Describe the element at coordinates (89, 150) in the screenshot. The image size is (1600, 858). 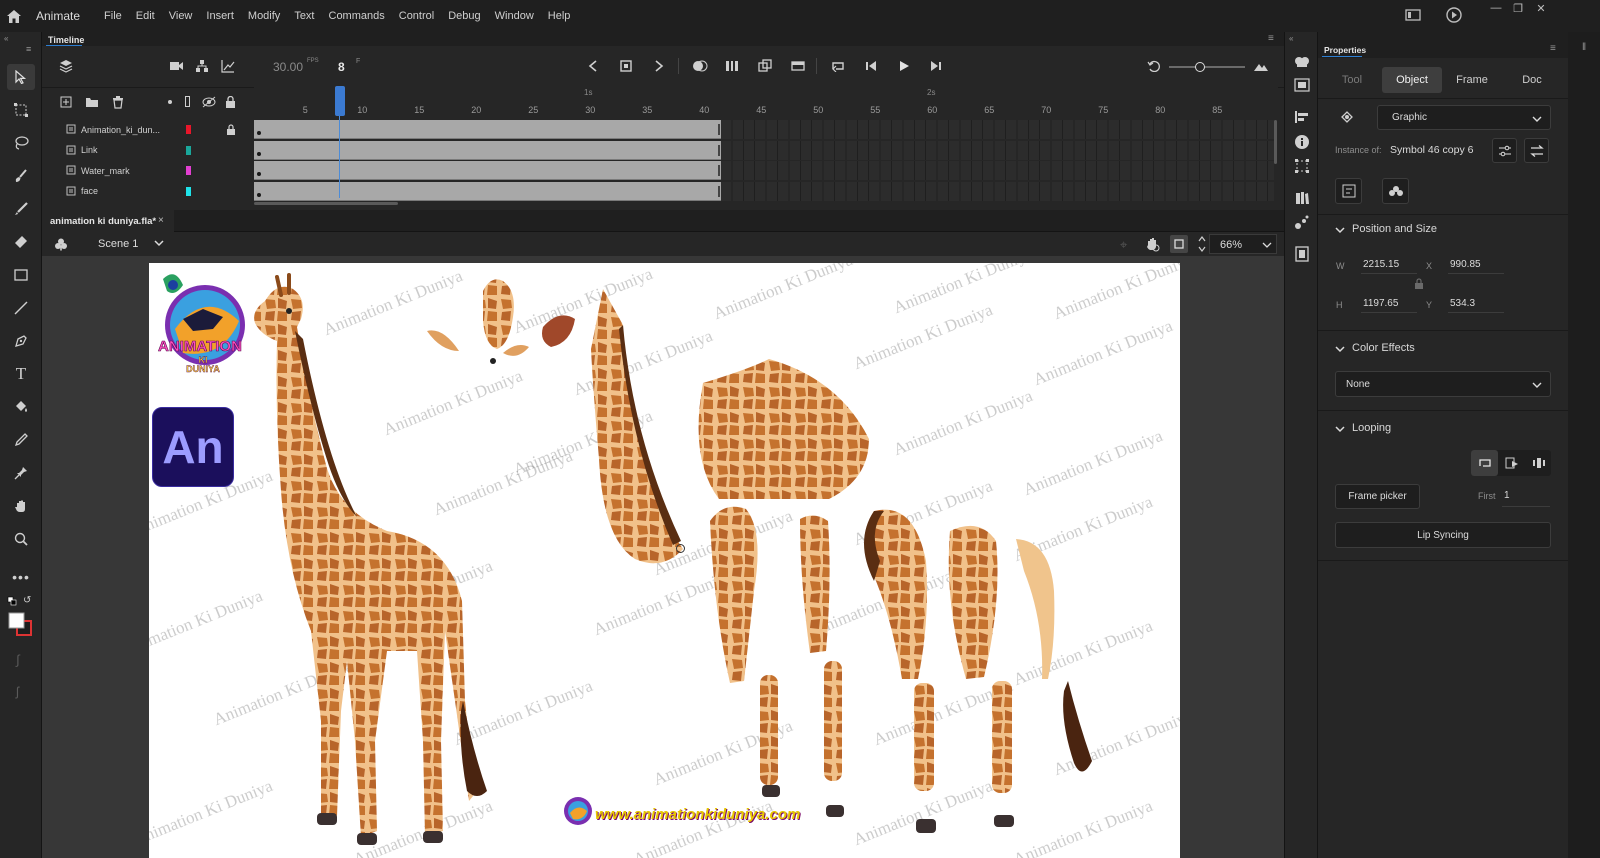
I see `layer-name: Link` at that location.